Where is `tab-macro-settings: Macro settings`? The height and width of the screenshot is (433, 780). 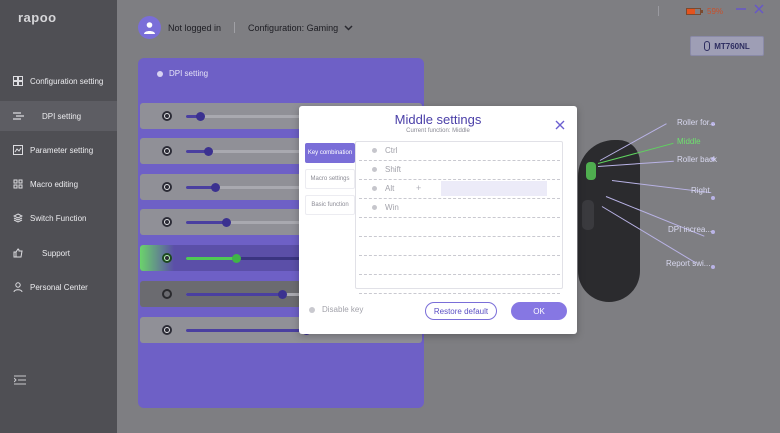 tab-macro-settings: Macro settings is located at coordinates (330, 179).